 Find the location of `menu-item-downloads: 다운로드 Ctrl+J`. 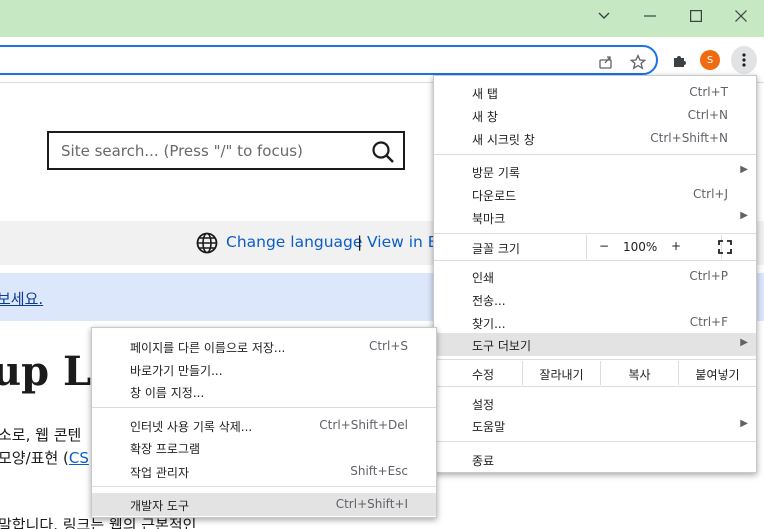

menu-item-downloads: 다운로드 Ctrl+J is located at coordinates (595, 194).